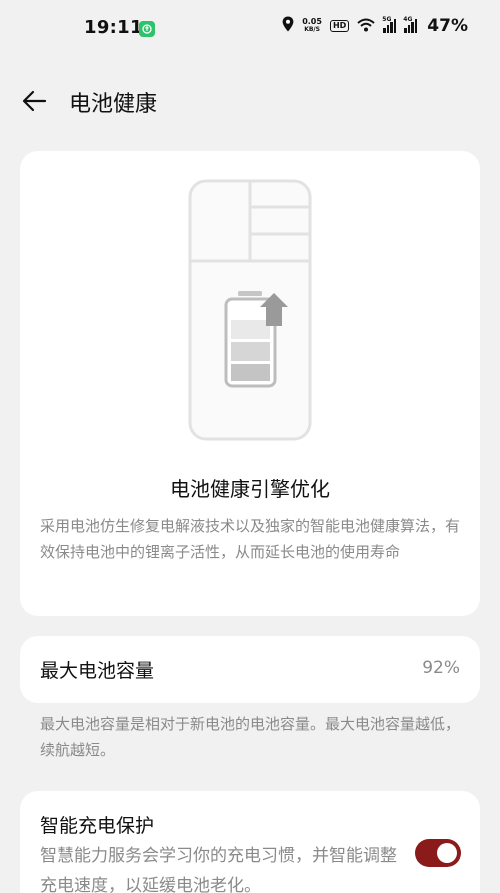 This screenshot has width=500, height=893. I want to click on network-speed-value: 0.05, so click(312, 21).